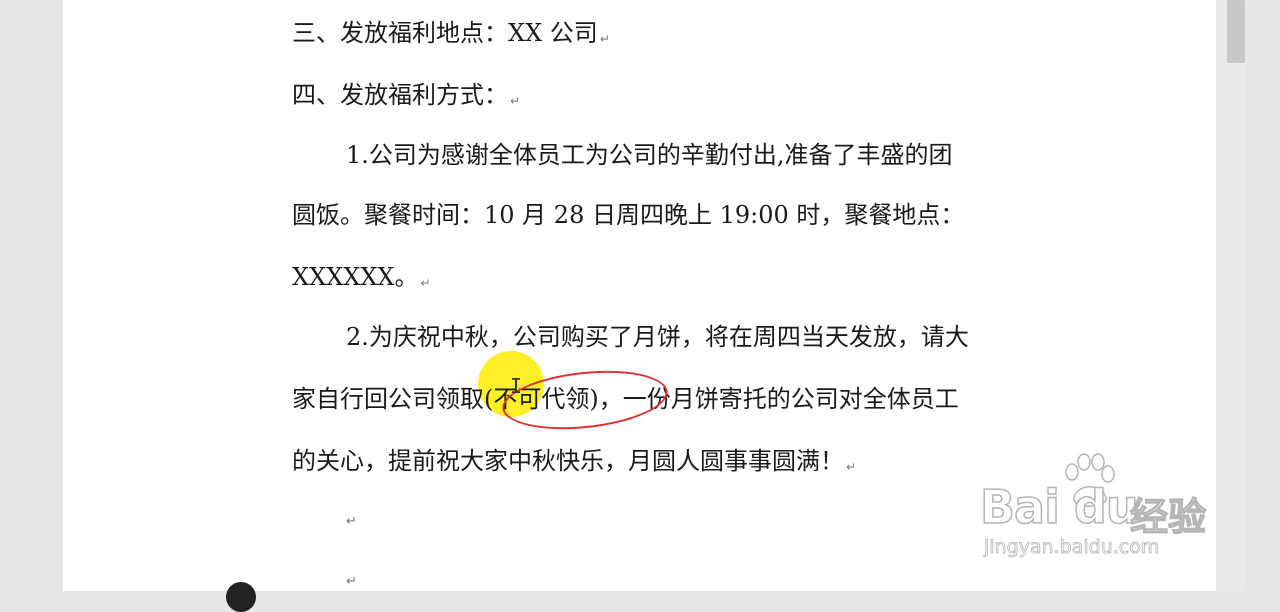 This screenshot has width=1280, height=612. I want to click on text-cursor-icon: I, so click(516, 386).